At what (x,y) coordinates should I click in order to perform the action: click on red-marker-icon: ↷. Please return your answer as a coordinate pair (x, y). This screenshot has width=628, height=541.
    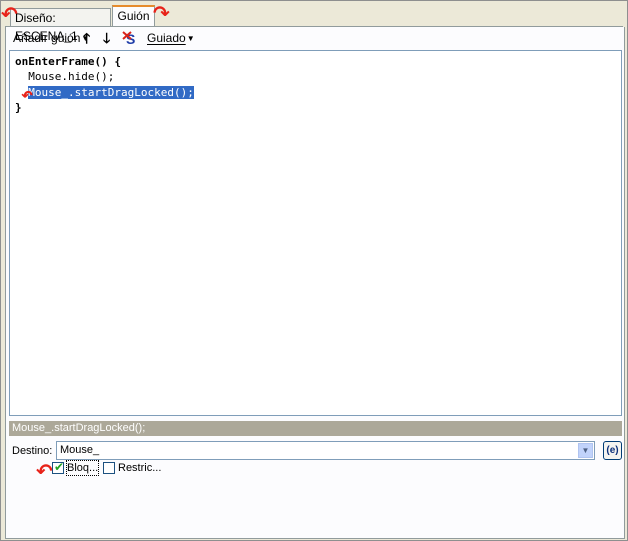
    Looking at the image, I should click on (161, 14).